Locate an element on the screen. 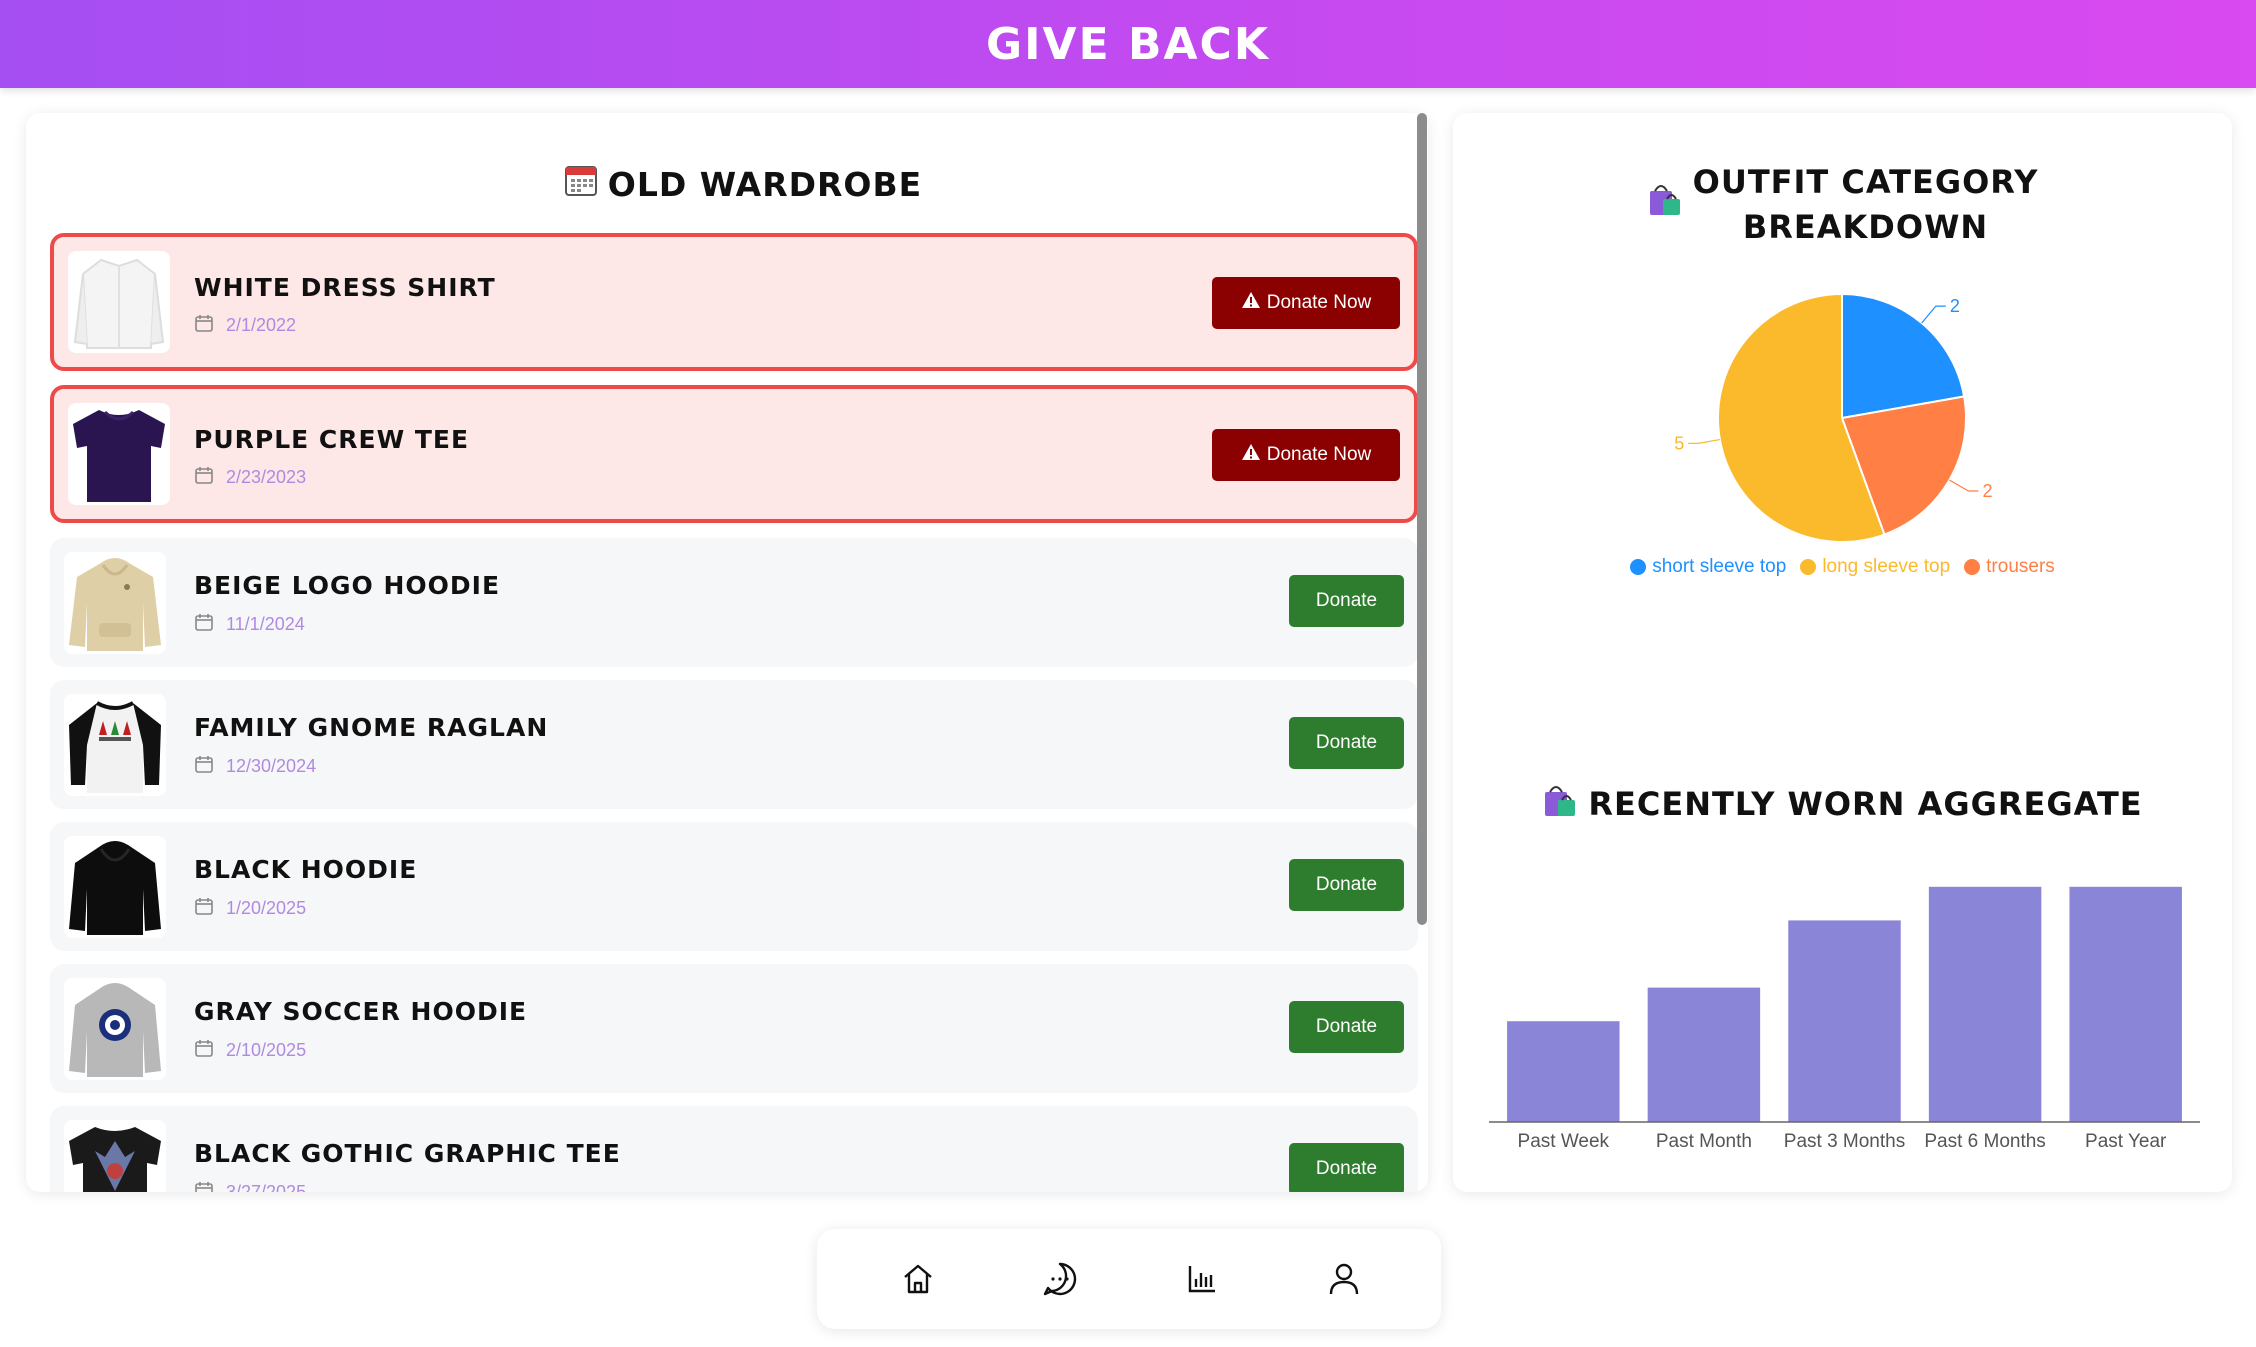  item-date: 1/20/2025 is located at coordinates (250, 908).